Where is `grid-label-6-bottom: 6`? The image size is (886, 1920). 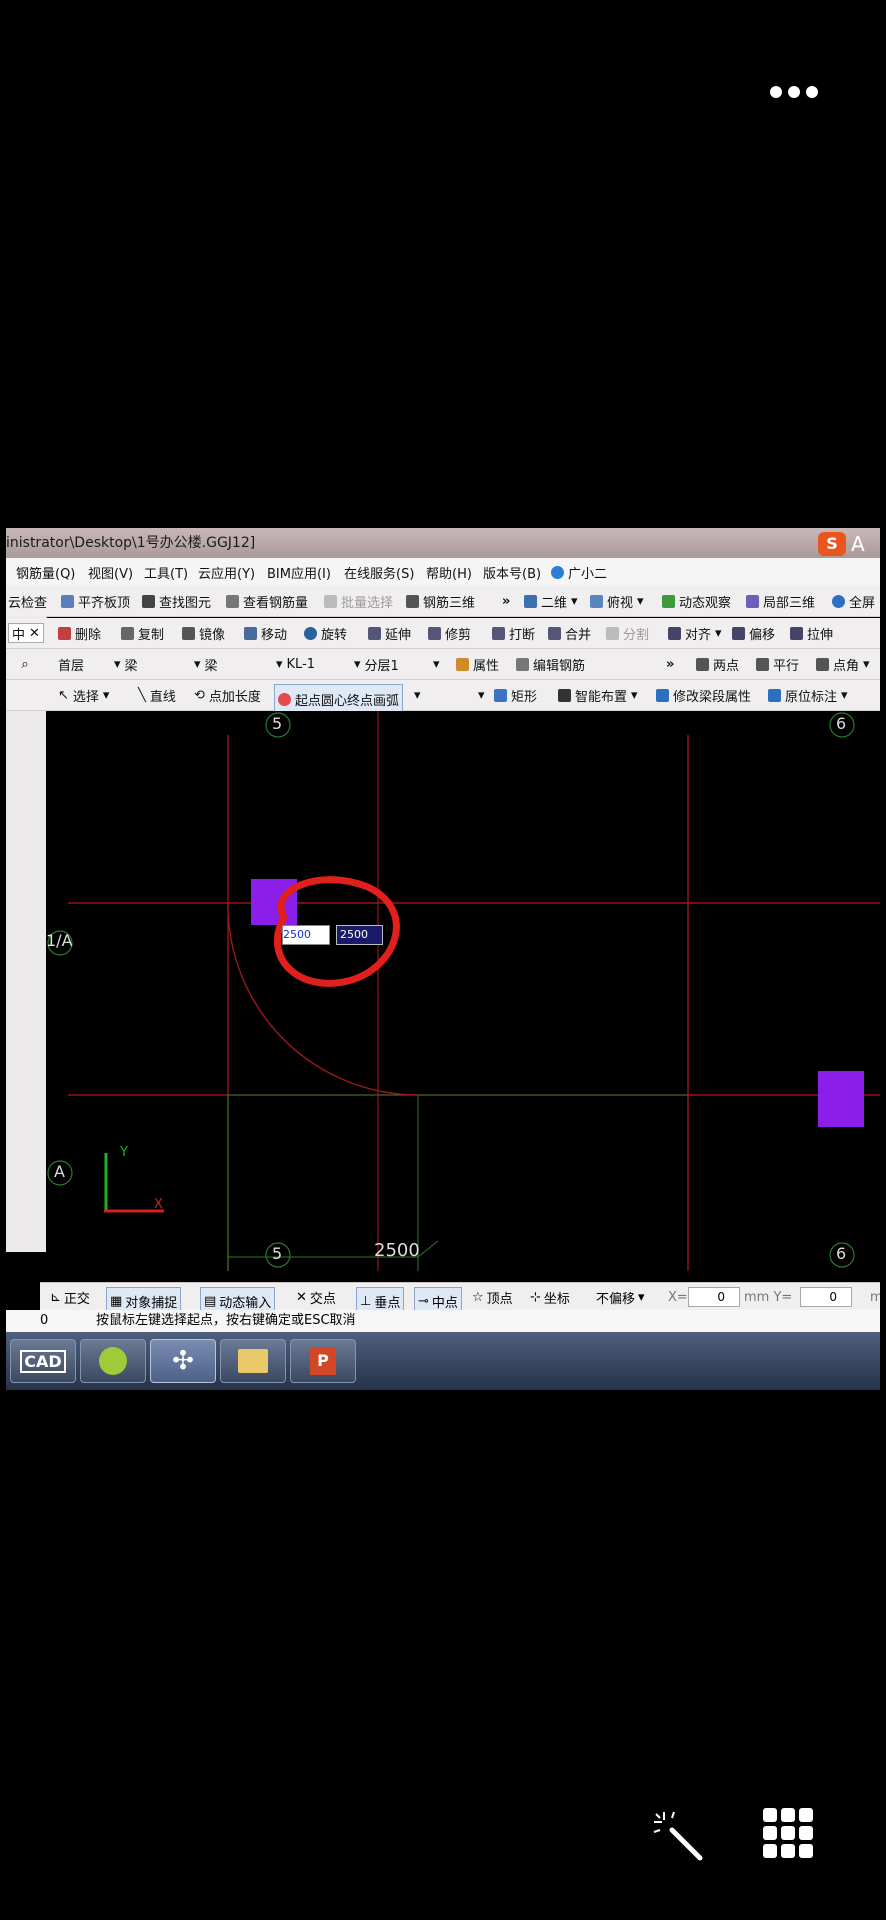
grid-label-6-bottom: 6 is located at coordinates (841, 1253).